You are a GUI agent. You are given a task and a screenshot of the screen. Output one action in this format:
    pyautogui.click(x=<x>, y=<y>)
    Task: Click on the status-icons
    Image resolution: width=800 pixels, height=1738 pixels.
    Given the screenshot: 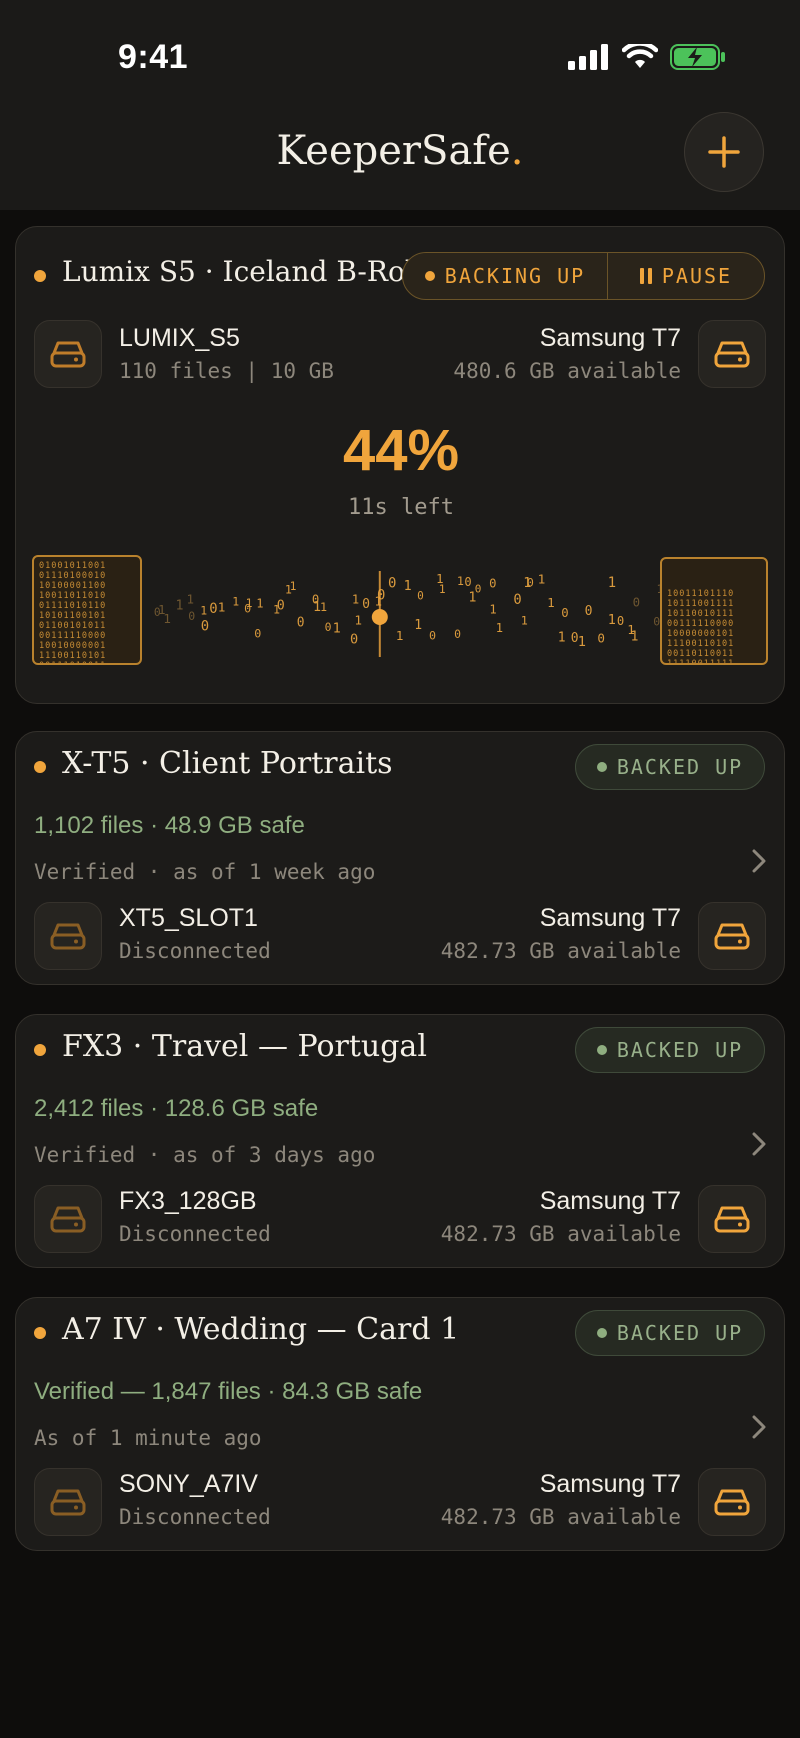 What is the action you would take?
    pyautogui.click(x=647, y=57)
    